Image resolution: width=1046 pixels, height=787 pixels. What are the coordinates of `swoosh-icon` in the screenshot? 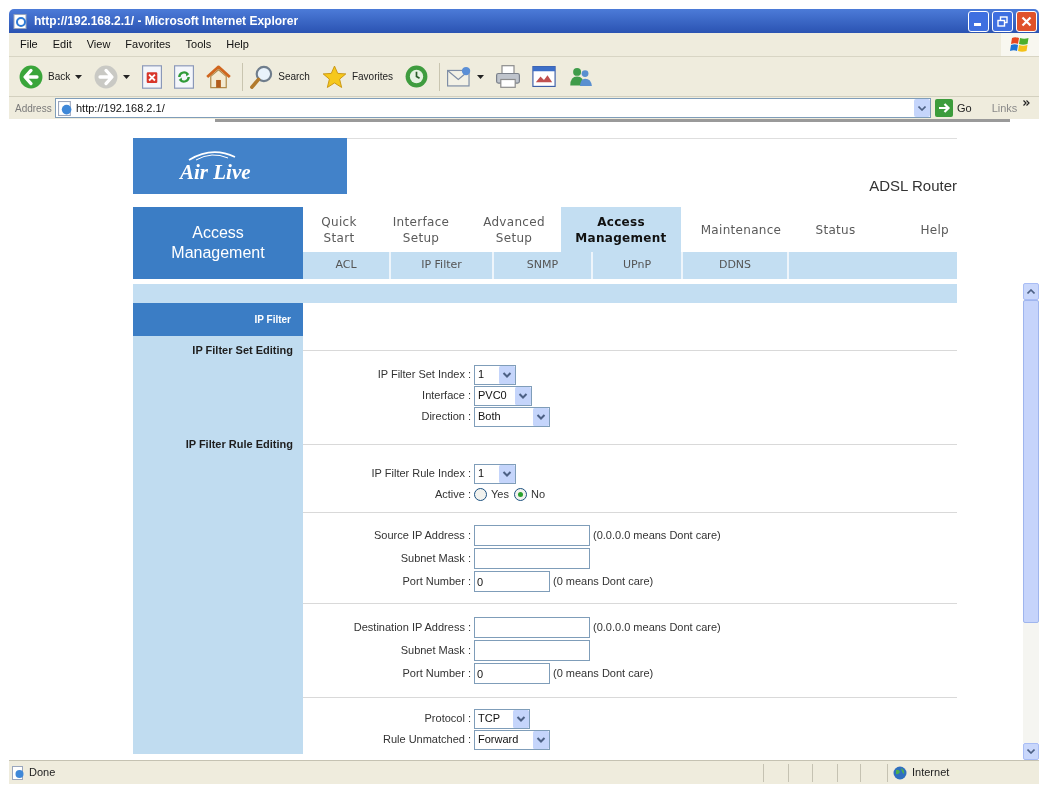 It's located at (212, 155).